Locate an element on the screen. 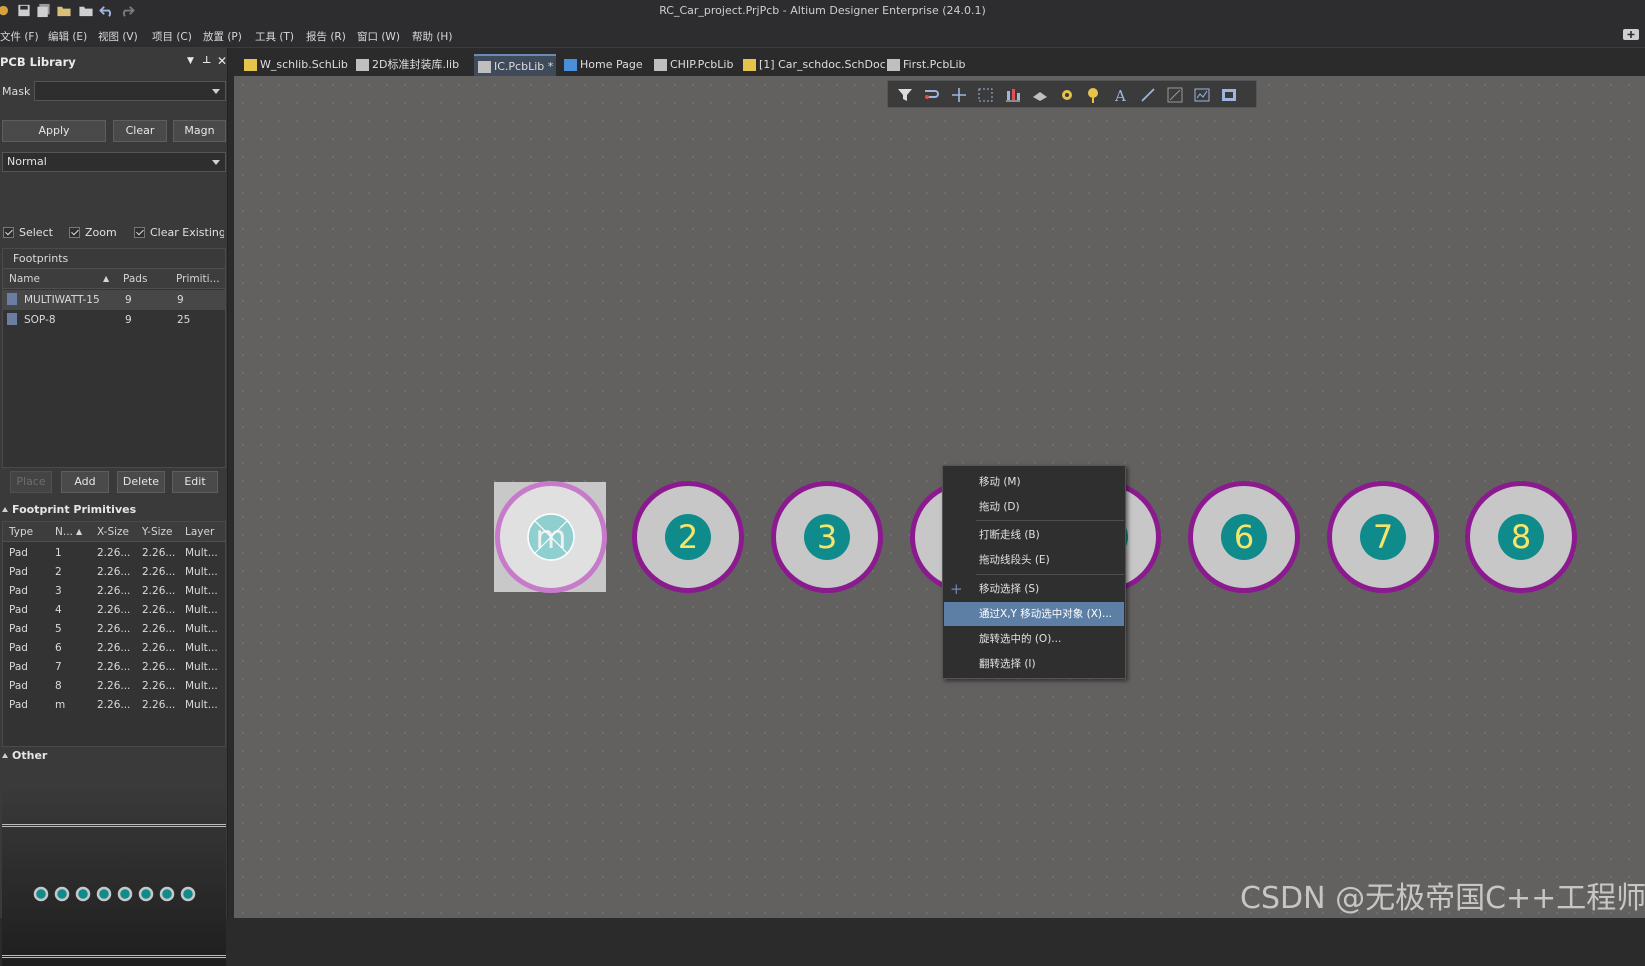 The height and width of the screenshot is (966, 1645). pad-2: 2 is located at coordinates (688, 537).